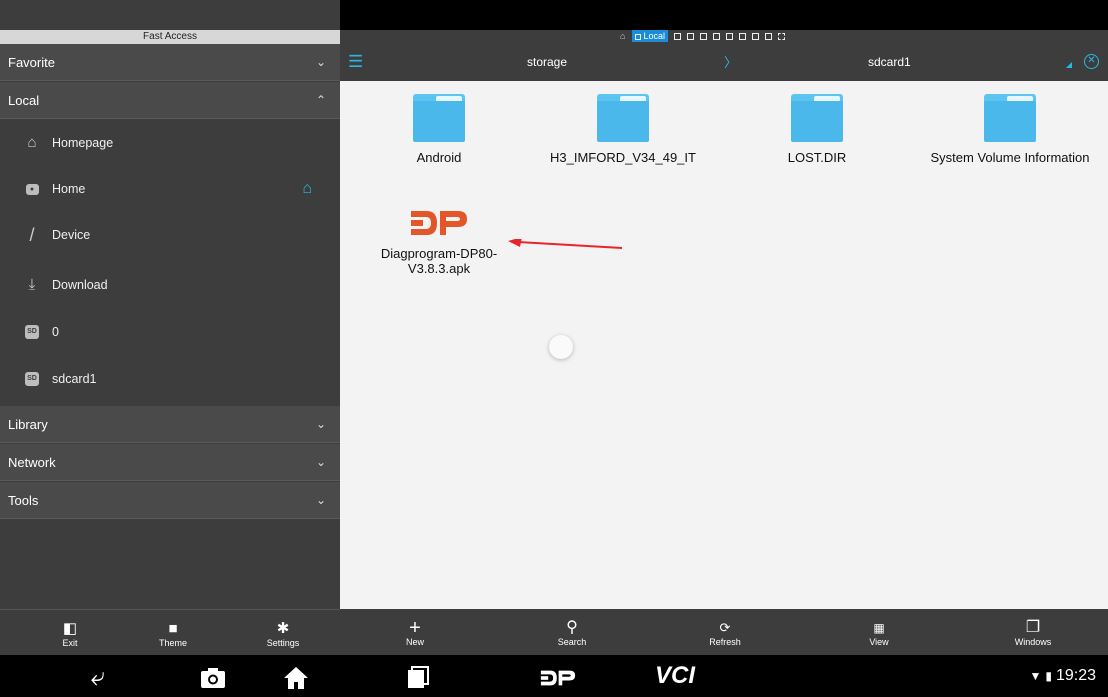  I want to click on windows-icon: ❐, so click(1033, 627).